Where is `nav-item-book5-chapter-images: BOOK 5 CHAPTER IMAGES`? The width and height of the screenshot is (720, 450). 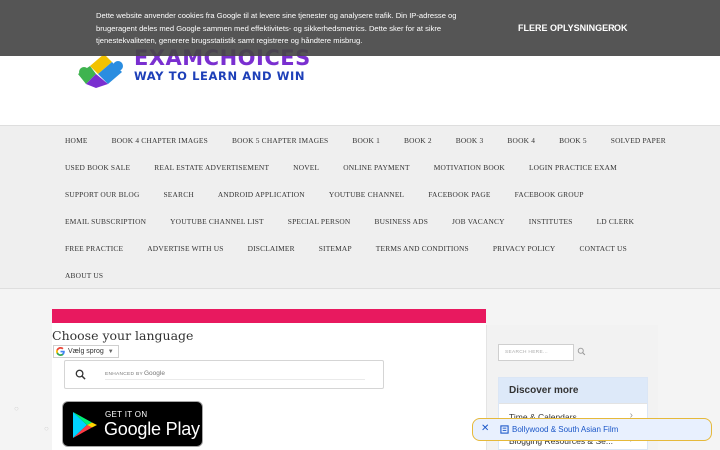 nav-item-book5-chapter-images: BOOK 5 CHAPTER IMAGES is located at coordinates (280, 140).